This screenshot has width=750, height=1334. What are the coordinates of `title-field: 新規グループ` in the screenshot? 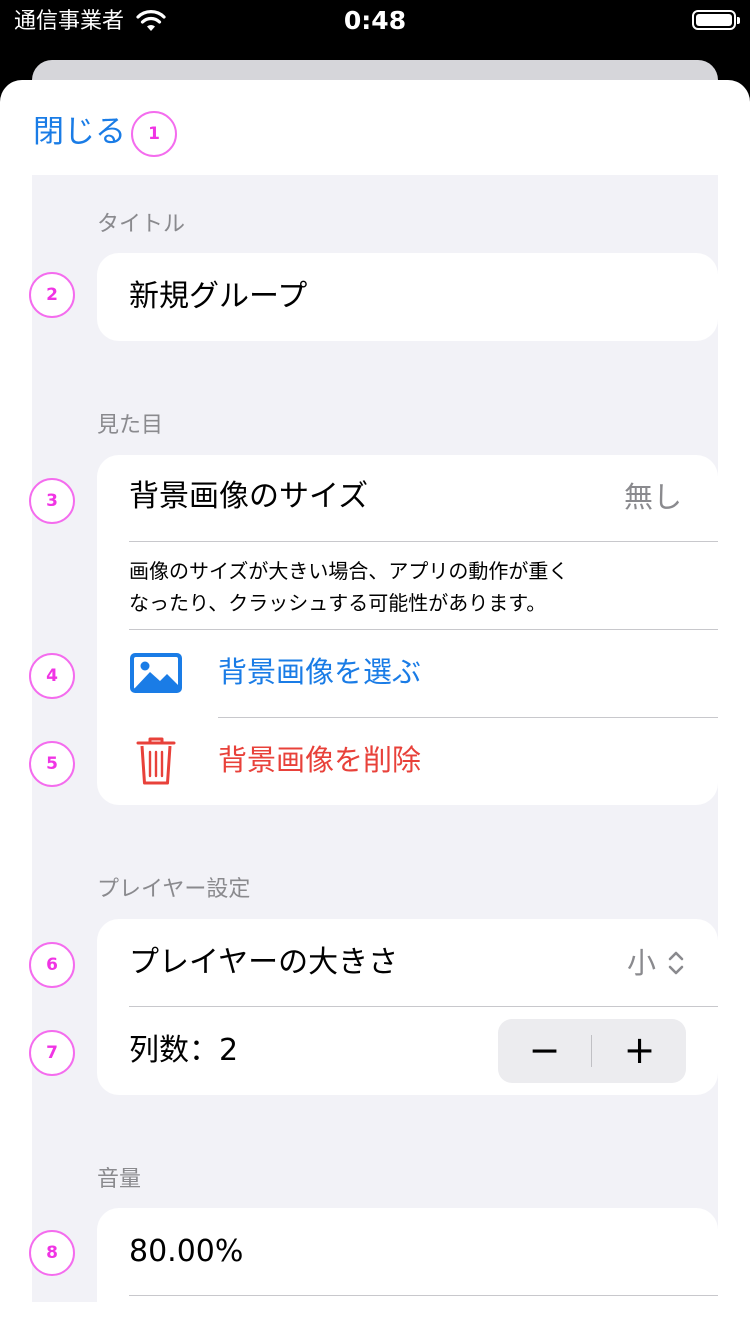 It's located at (218, 297).